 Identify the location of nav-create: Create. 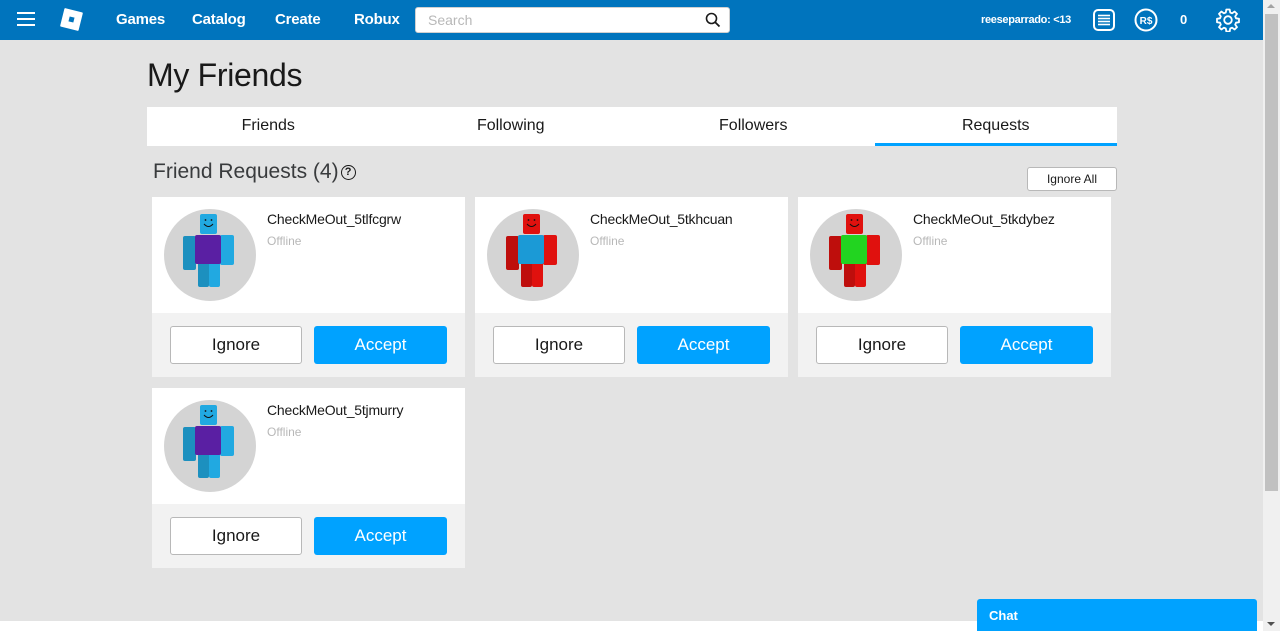
(298, 19).